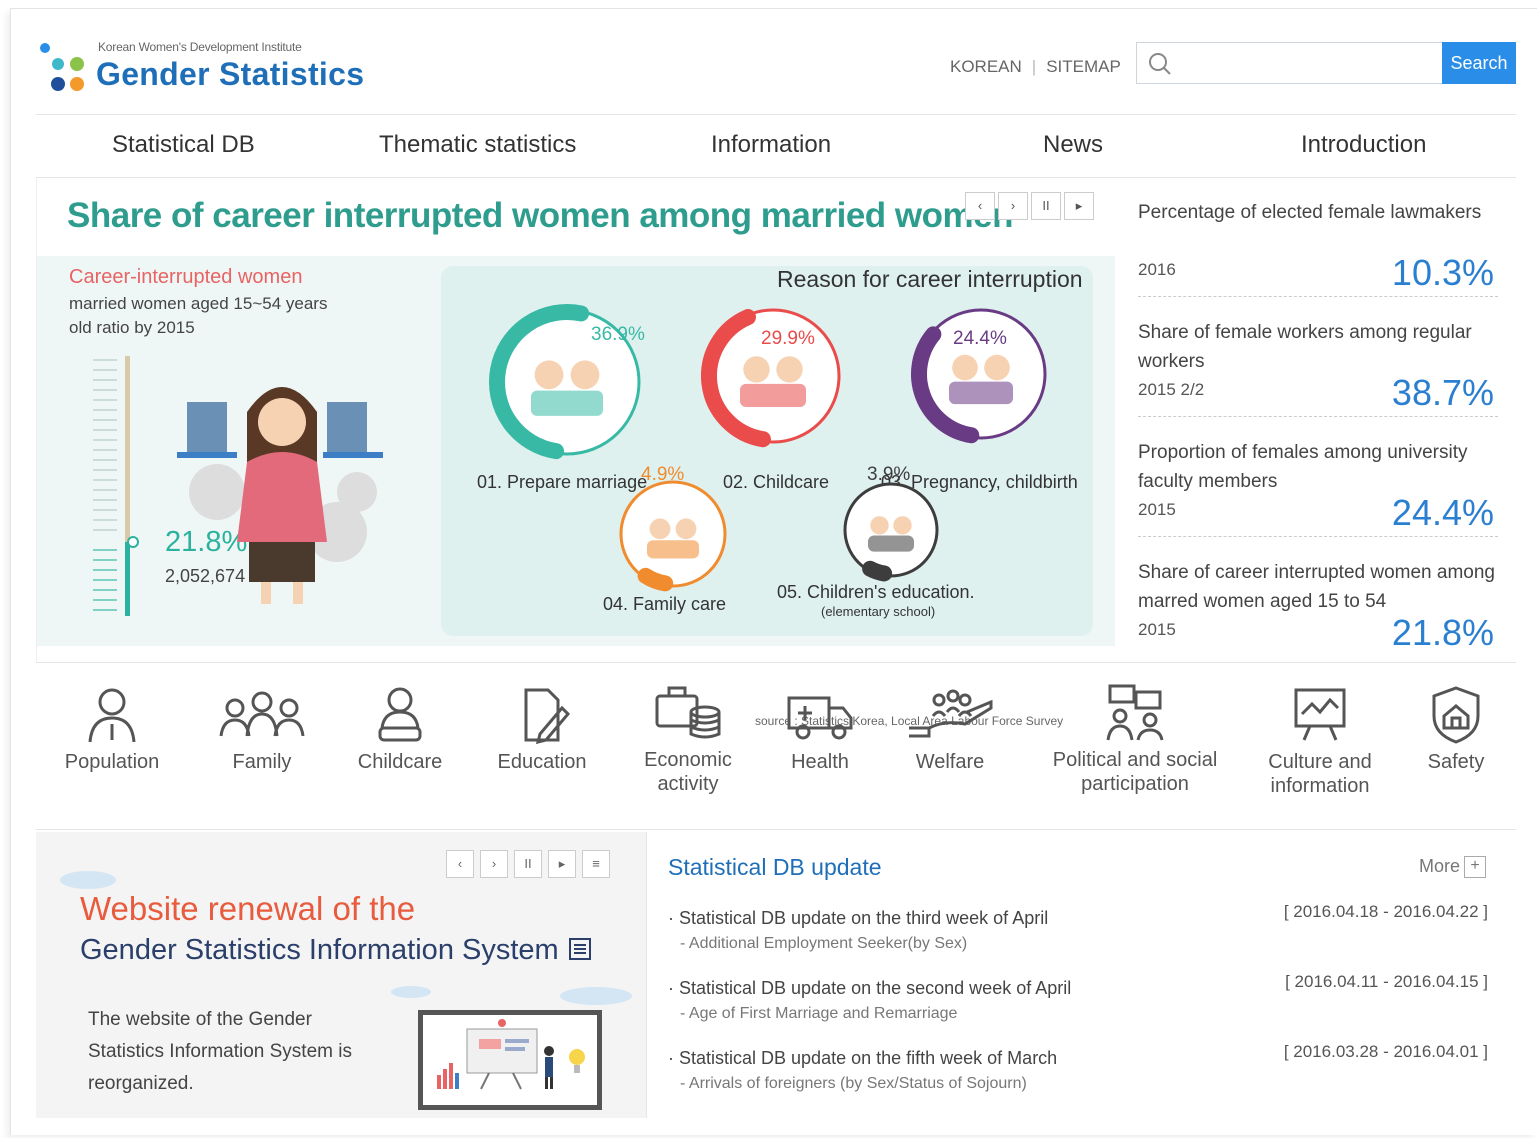  What do you see at coordinates (876, 592) in the screenshot?
I see `reason-label: 05. Children's education.` at bounding box center [876, 592].